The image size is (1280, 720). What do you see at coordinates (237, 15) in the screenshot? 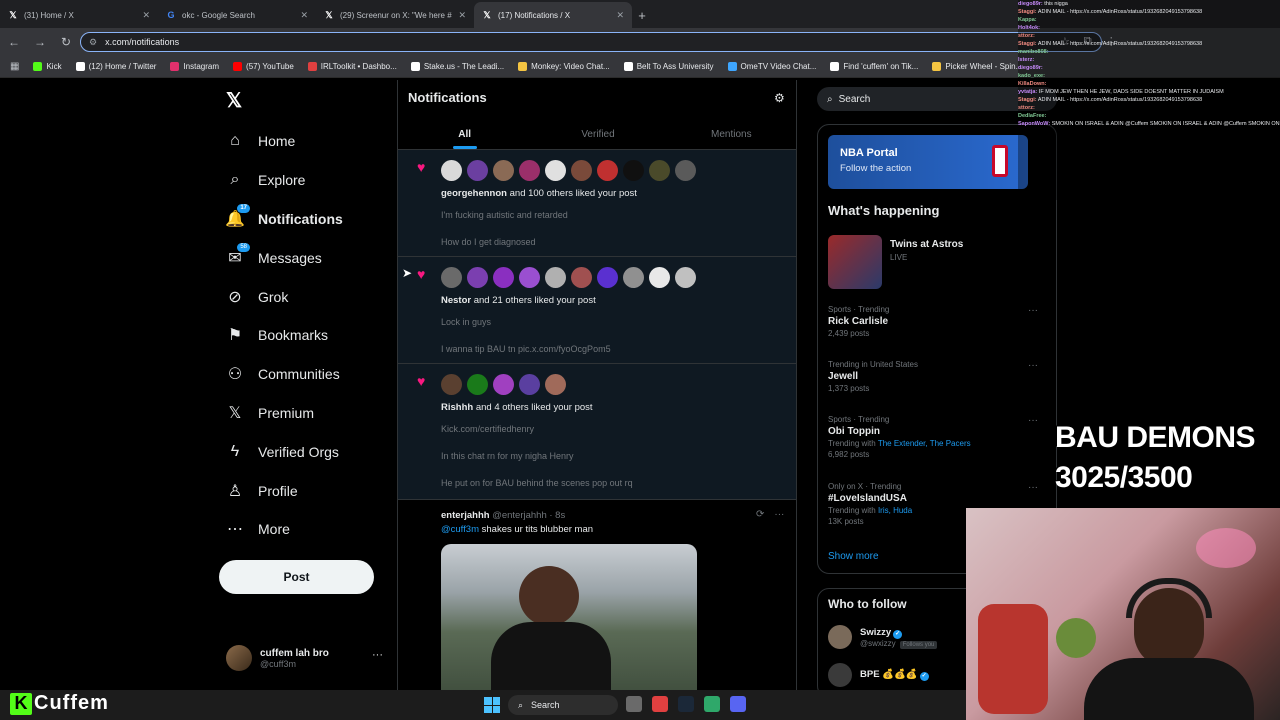
I see `browser-tab: Gokc - Google Search ✕` at bounding box center [237, 15].